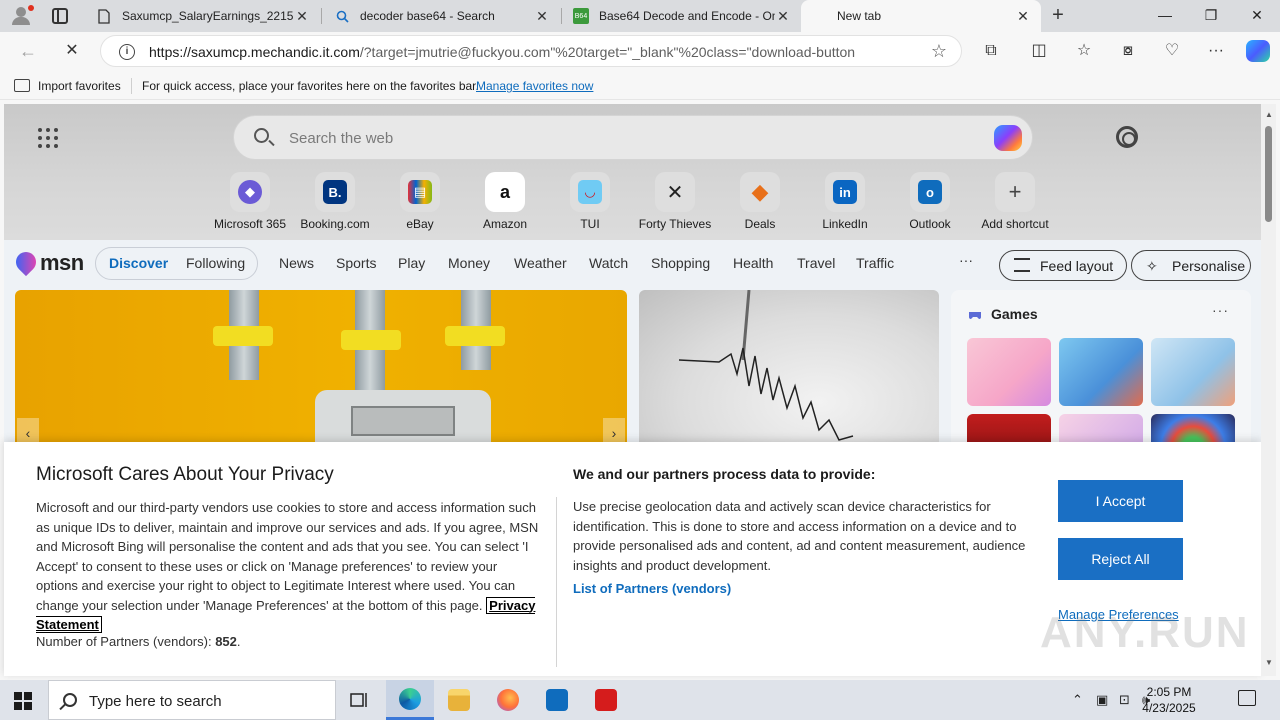 The image size is (1280, 720). Describe the element at coordinates (335, 201) in the screenshot. I see `shortcut-booking: B. Booking.com` at that location.